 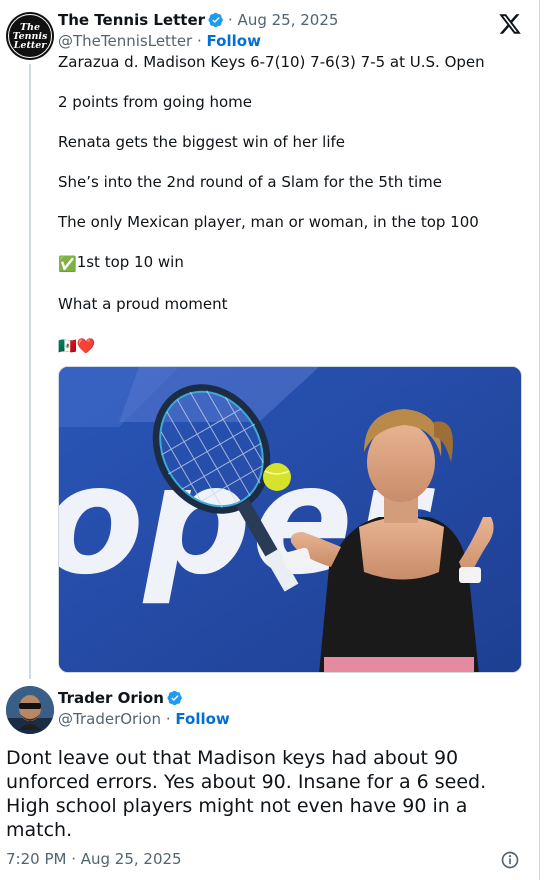 What do you see at coordinates (283, 20) in the screenshot?
I see `tweet-date: · Aug 25, 2025` at bounding box center [283, 20].